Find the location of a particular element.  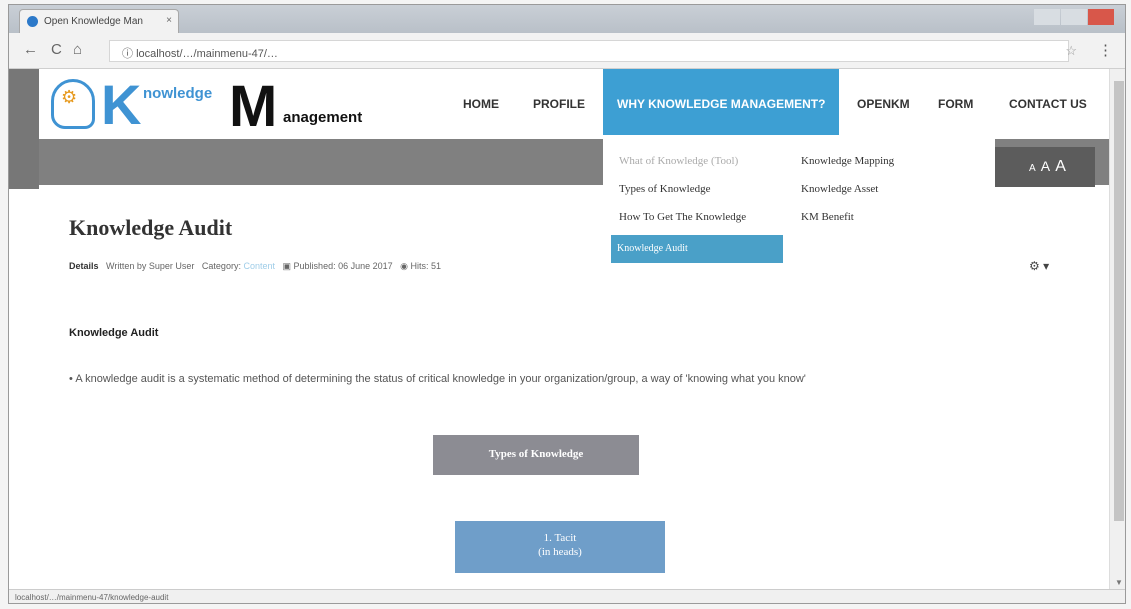

address-bar-row: ← C ⌂ ⓘ localhost/…/mainmenu-47/… ☆ ⋮ is located at coordinates (567, 51).